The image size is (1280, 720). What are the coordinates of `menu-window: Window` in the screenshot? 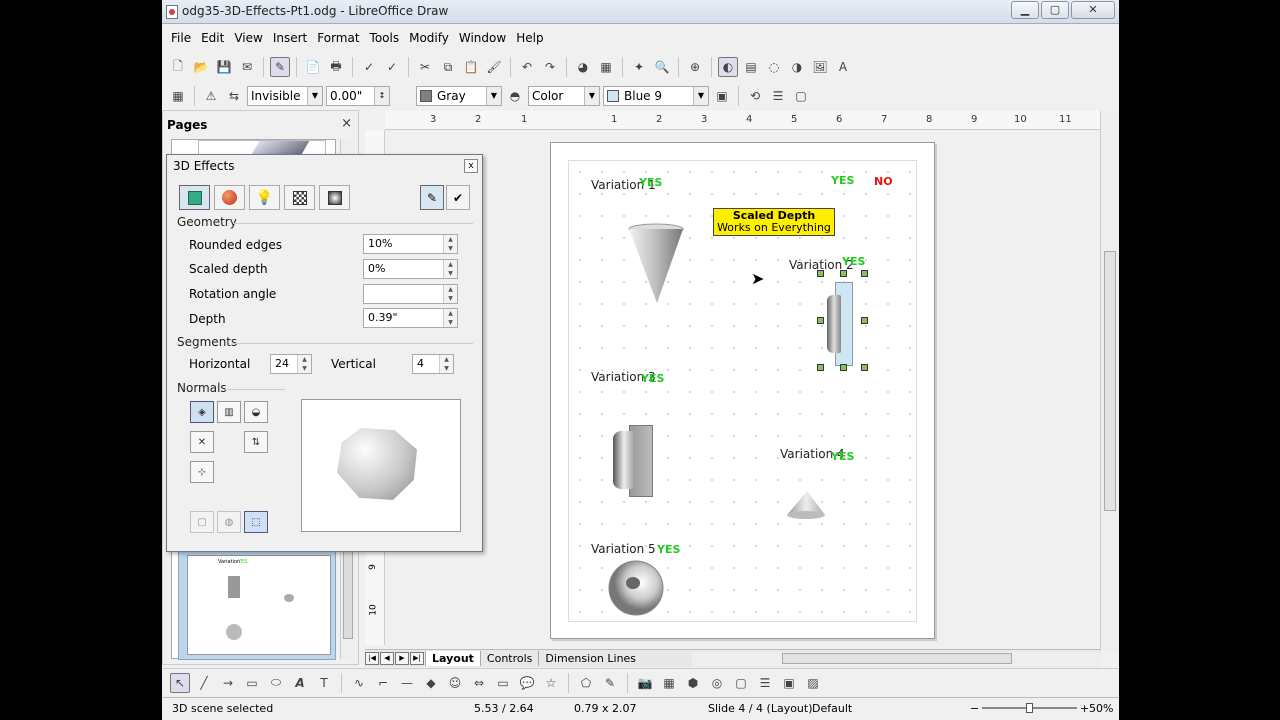 It's located at (482, 39).